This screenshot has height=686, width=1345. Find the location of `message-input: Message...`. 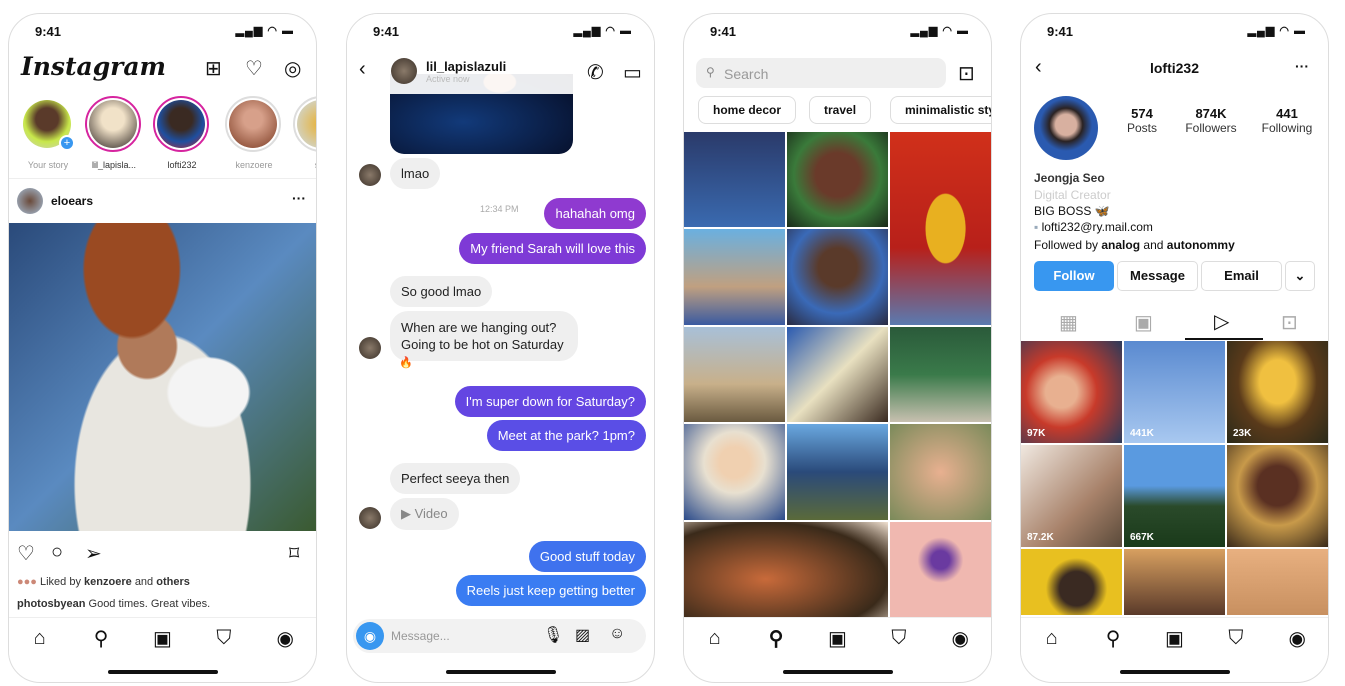

message-input: Message... is located at coordinates (420, 636).